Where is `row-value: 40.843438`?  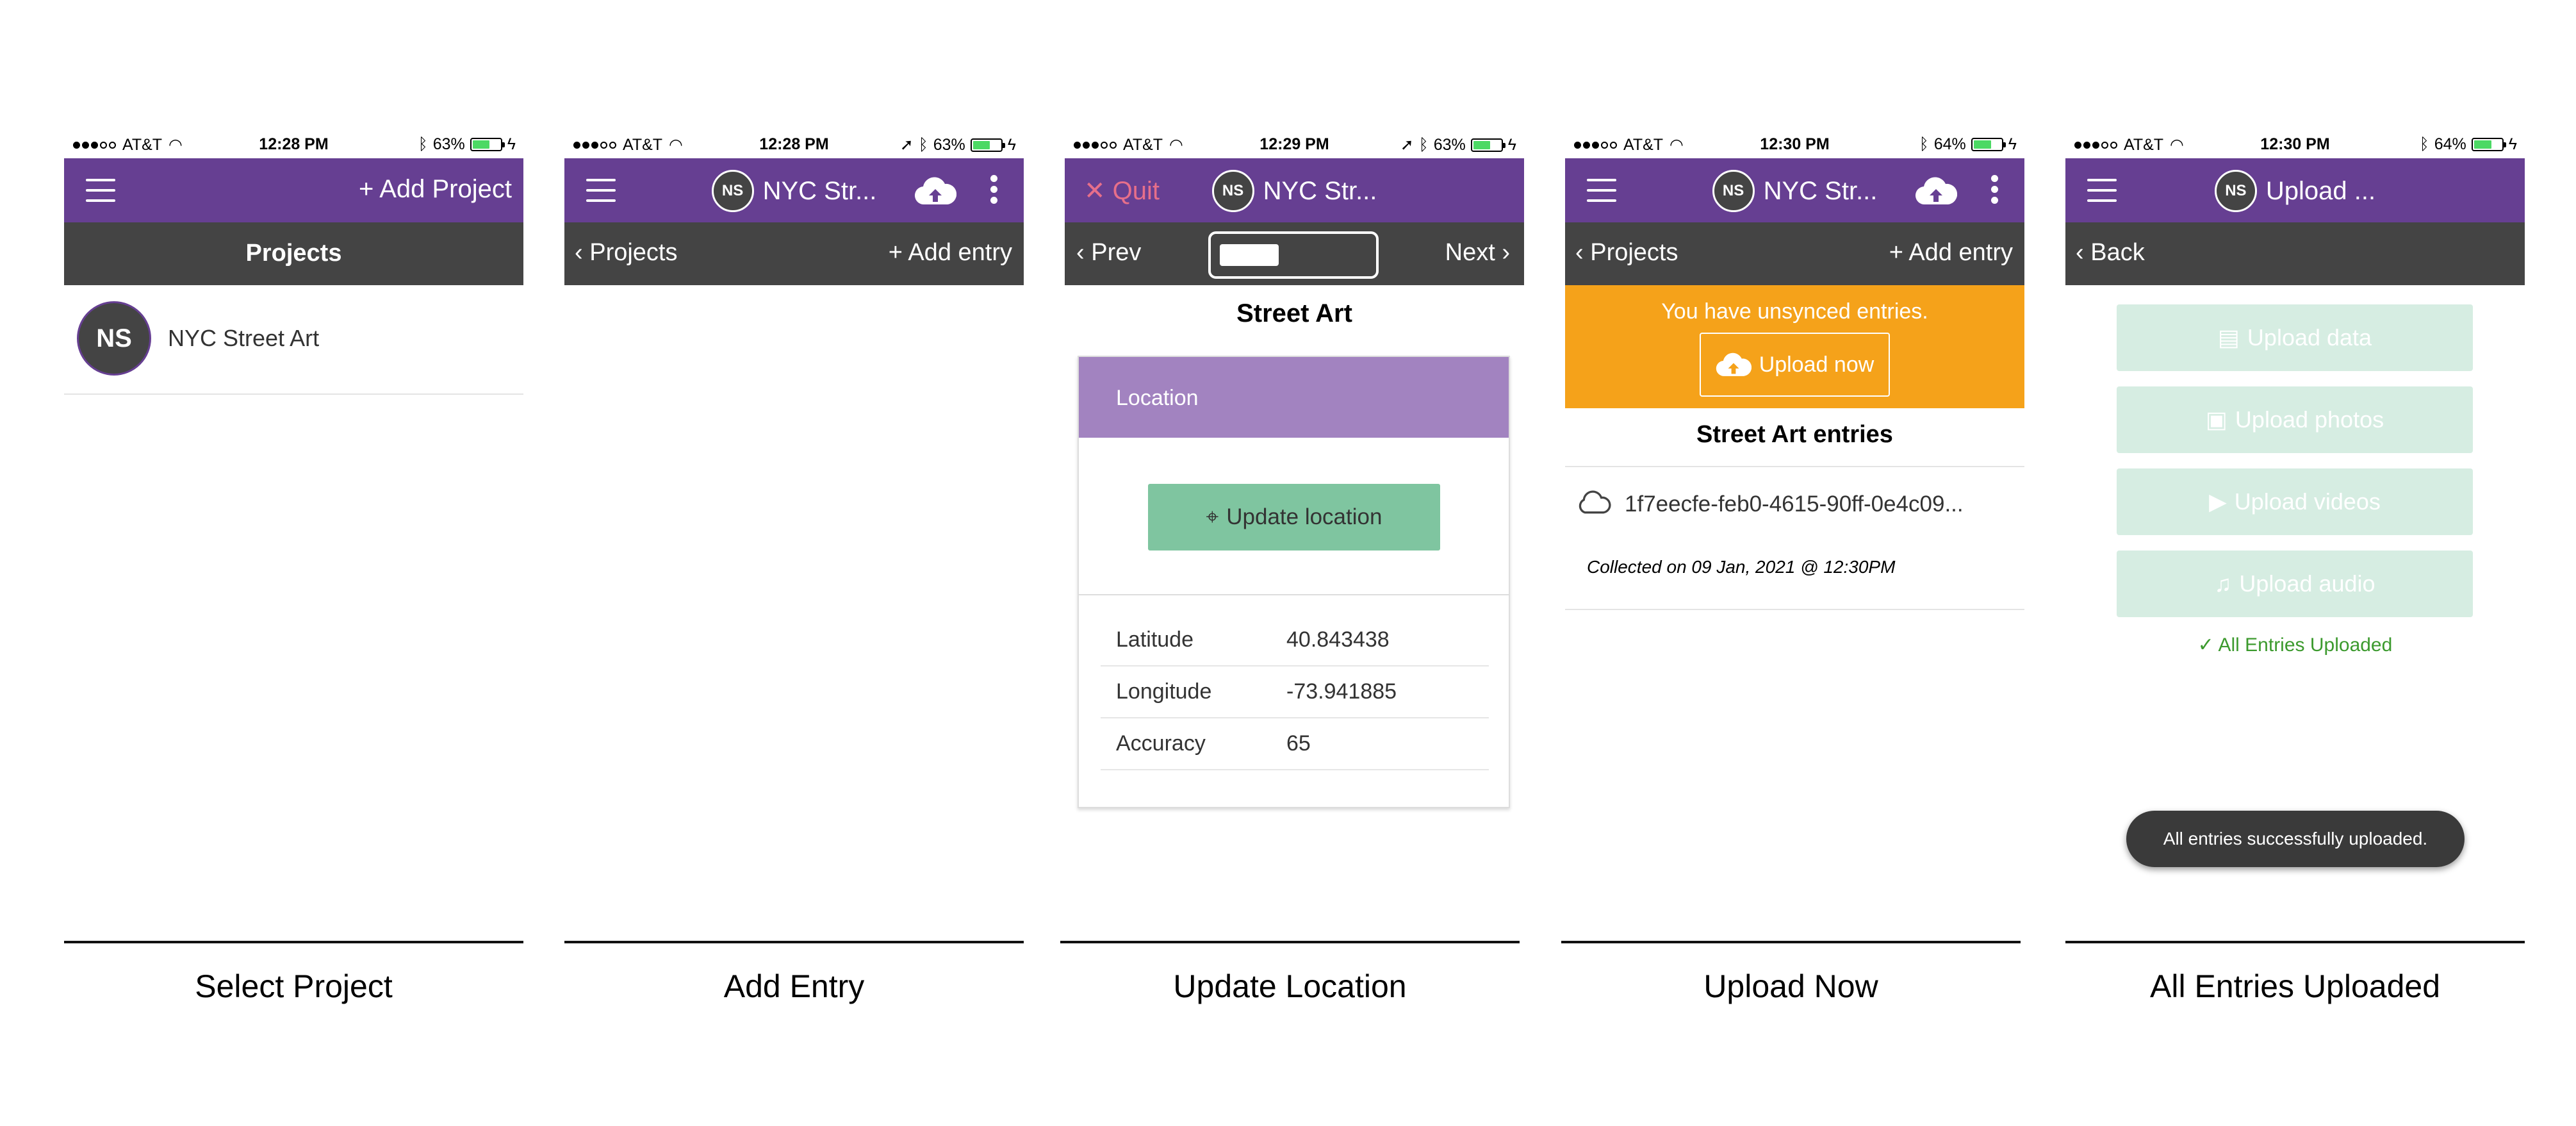
row-value: 40.843438 is located at coordinates (1338, 639).